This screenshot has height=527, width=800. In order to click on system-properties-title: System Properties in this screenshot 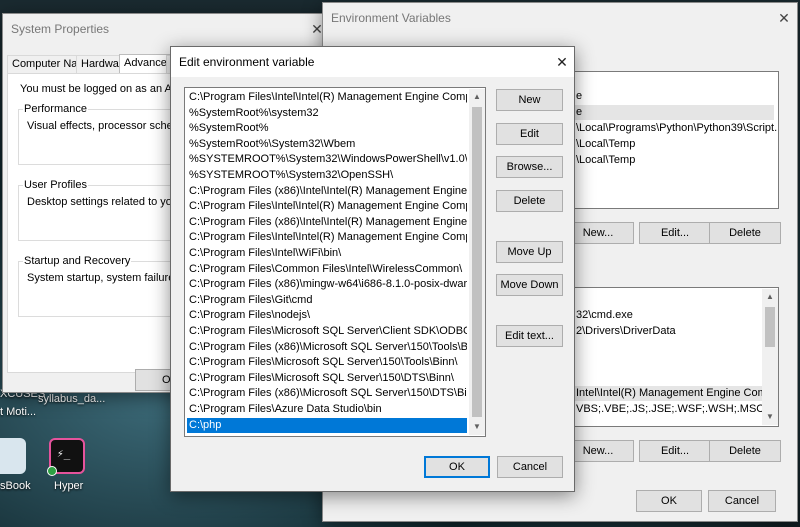, I will do `click(60, 29)`.